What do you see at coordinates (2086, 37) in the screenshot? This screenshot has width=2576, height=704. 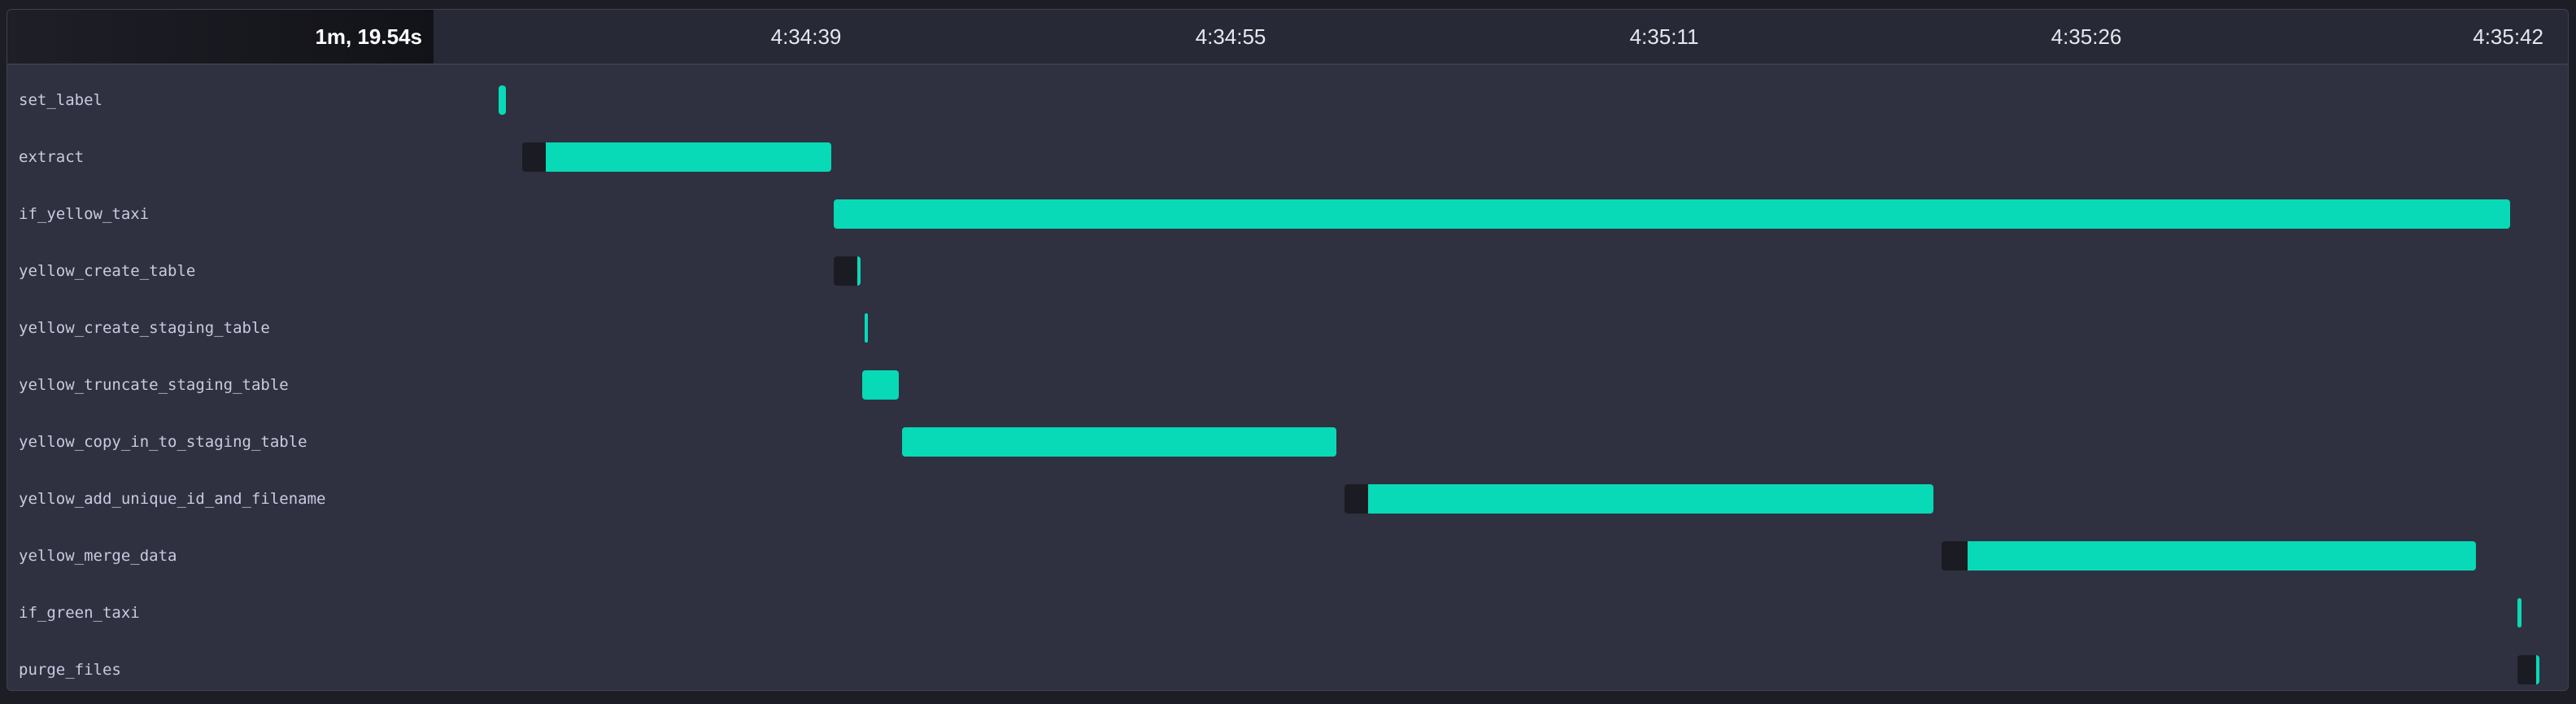 I see `time-tick-label: 4:35:26` at bounding box center [2086, 37].